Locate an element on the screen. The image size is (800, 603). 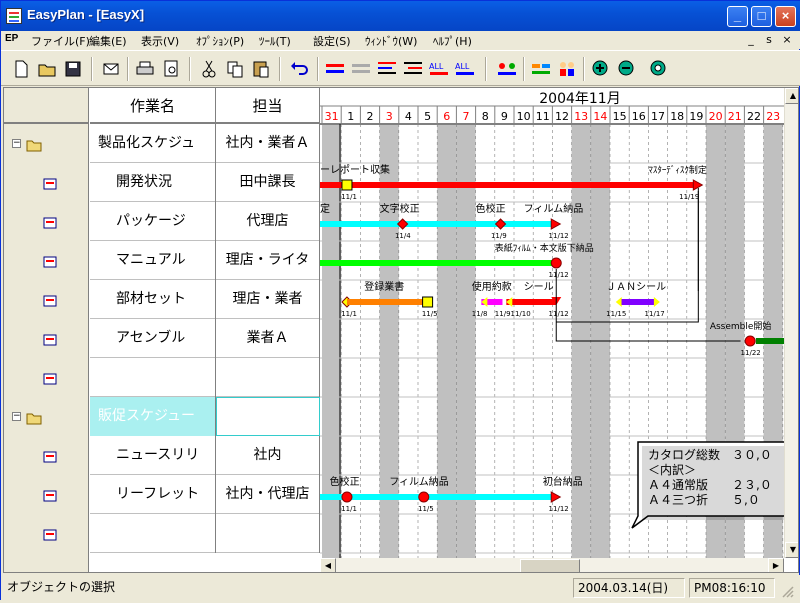
task-owner-cell: 業者Ａ is located at coordinates (268, 338).